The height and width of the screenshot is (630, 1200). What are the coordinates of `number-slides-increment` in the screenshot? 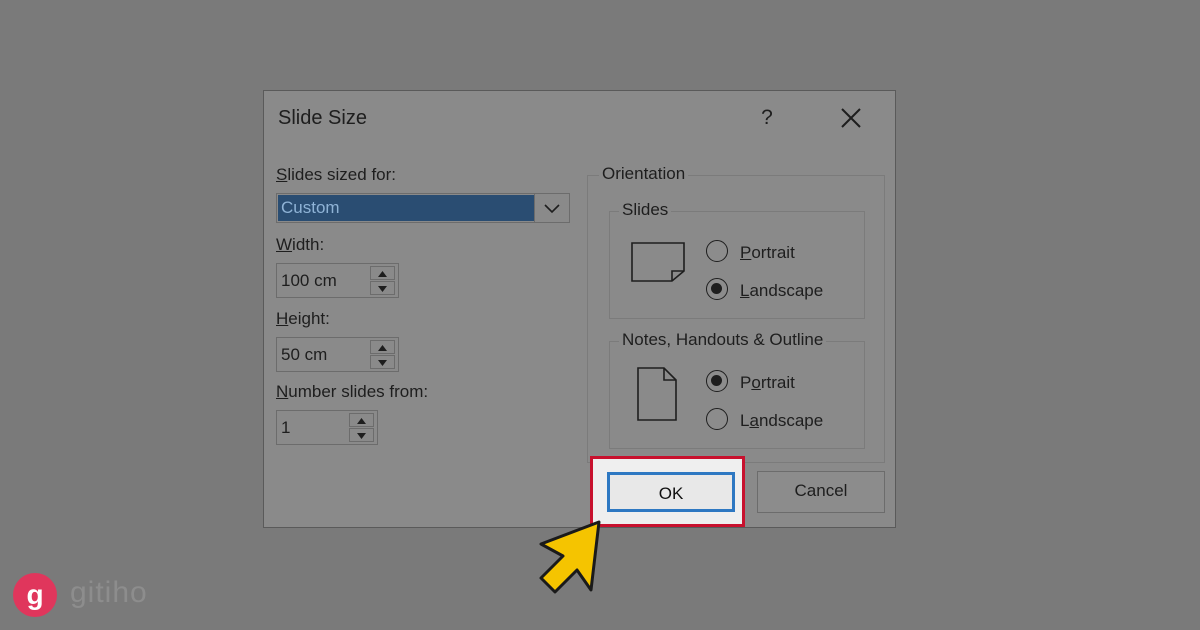 It's located at (361, 420).